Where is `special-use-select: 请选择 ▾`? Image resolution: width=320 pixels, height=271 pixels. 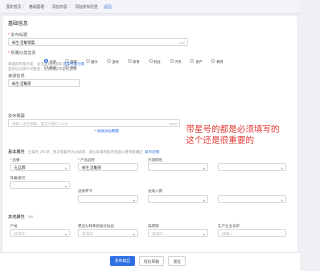 special-use-select: 请选择 ▾ is located at coordinates (108, 233).